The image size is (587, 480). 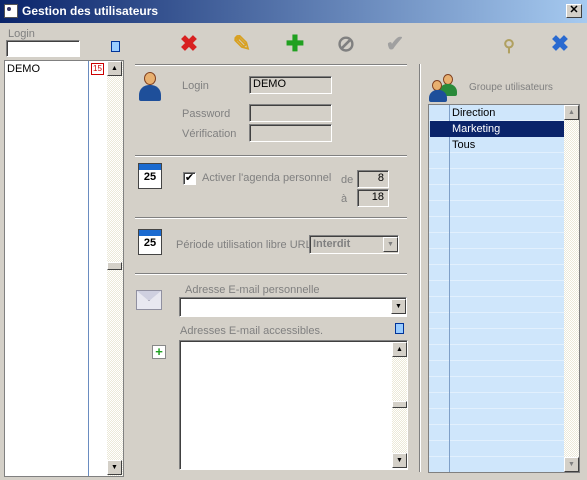 What do you see at coordinates (189, 178) in the screenshot?
I see `agenda-checkbox: ✔` at bounding box center [189, 178].